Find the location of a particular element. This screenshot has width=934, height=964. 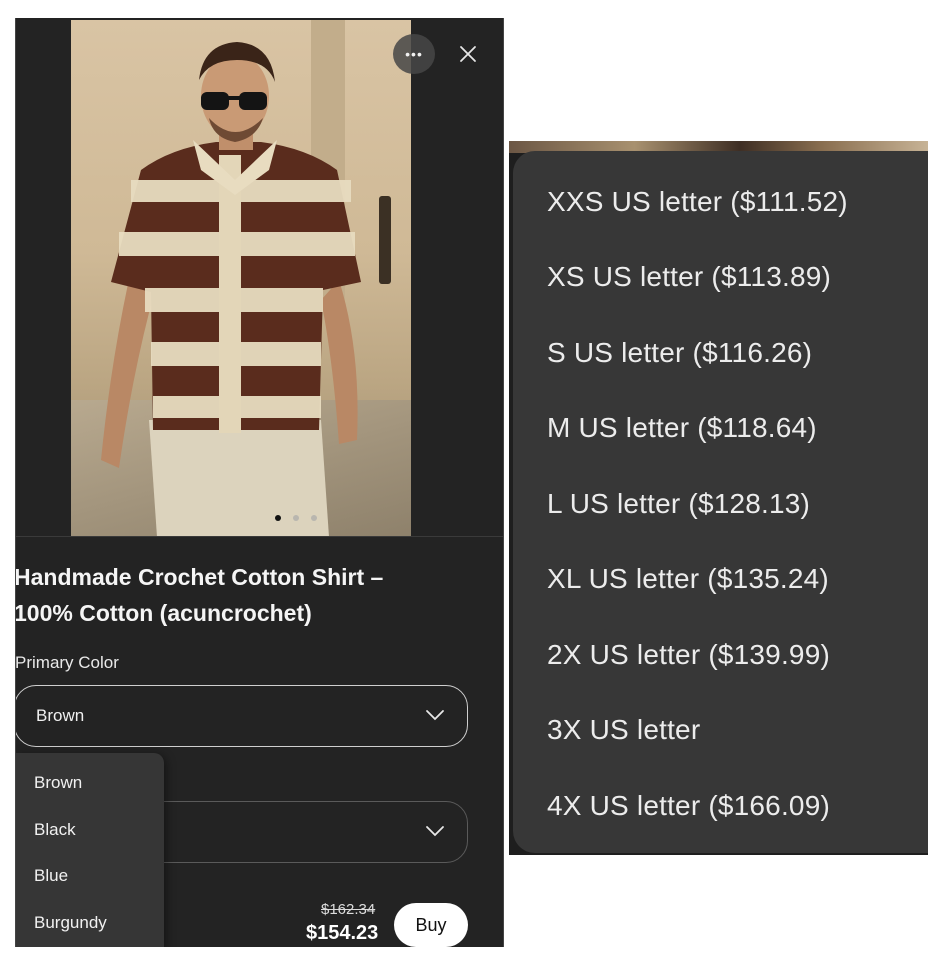

more-options-button: ••• is located at coordinates (414, 54).